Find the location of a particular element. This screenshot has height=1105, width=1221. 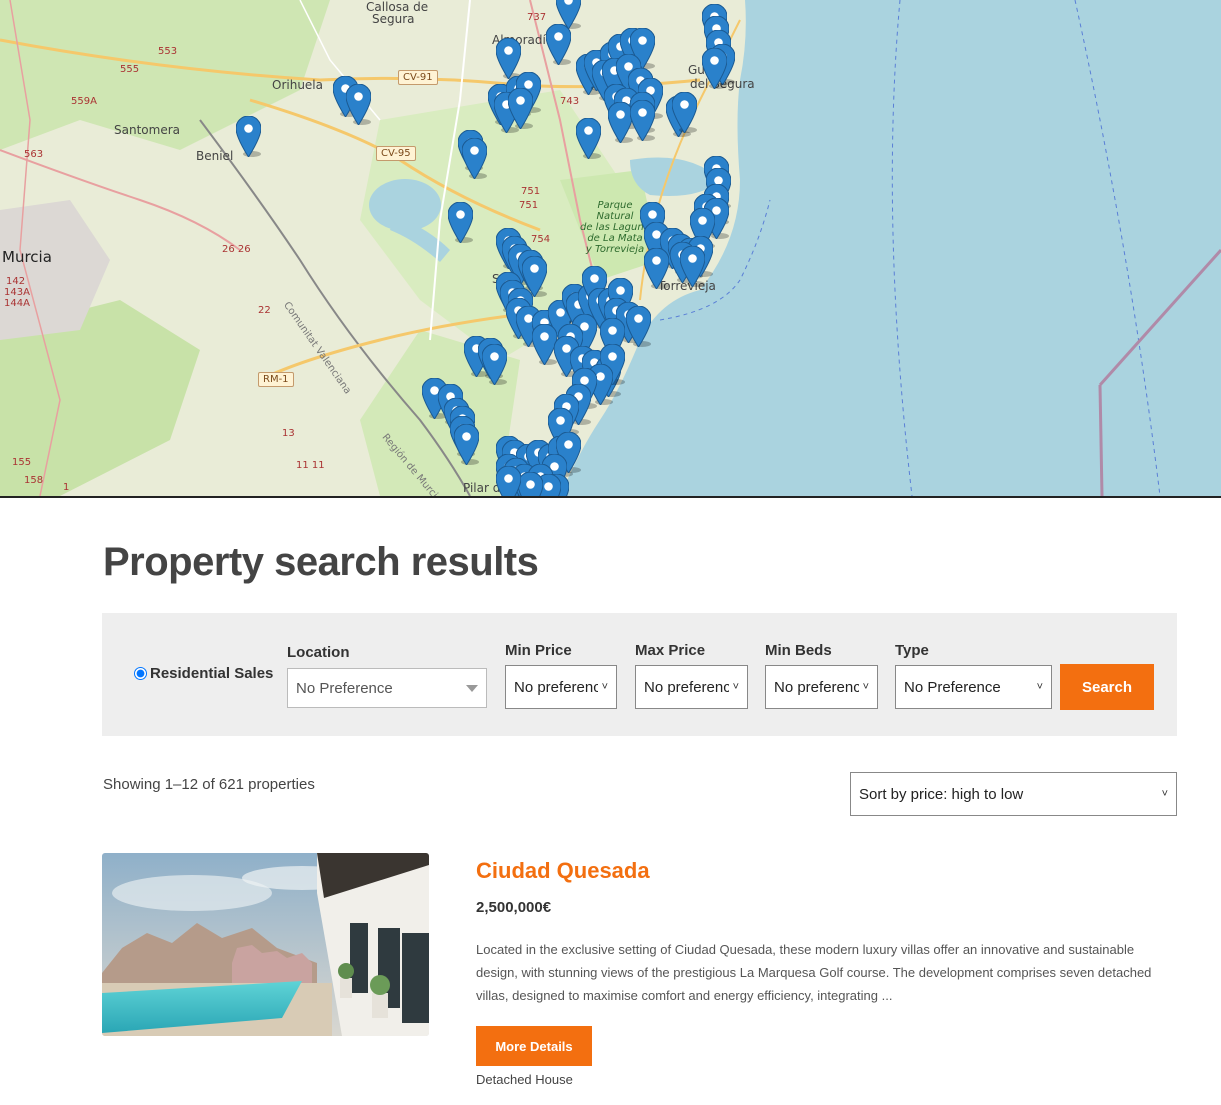

min-price-select: No preference ˅ is located at coordinates (561, 687).